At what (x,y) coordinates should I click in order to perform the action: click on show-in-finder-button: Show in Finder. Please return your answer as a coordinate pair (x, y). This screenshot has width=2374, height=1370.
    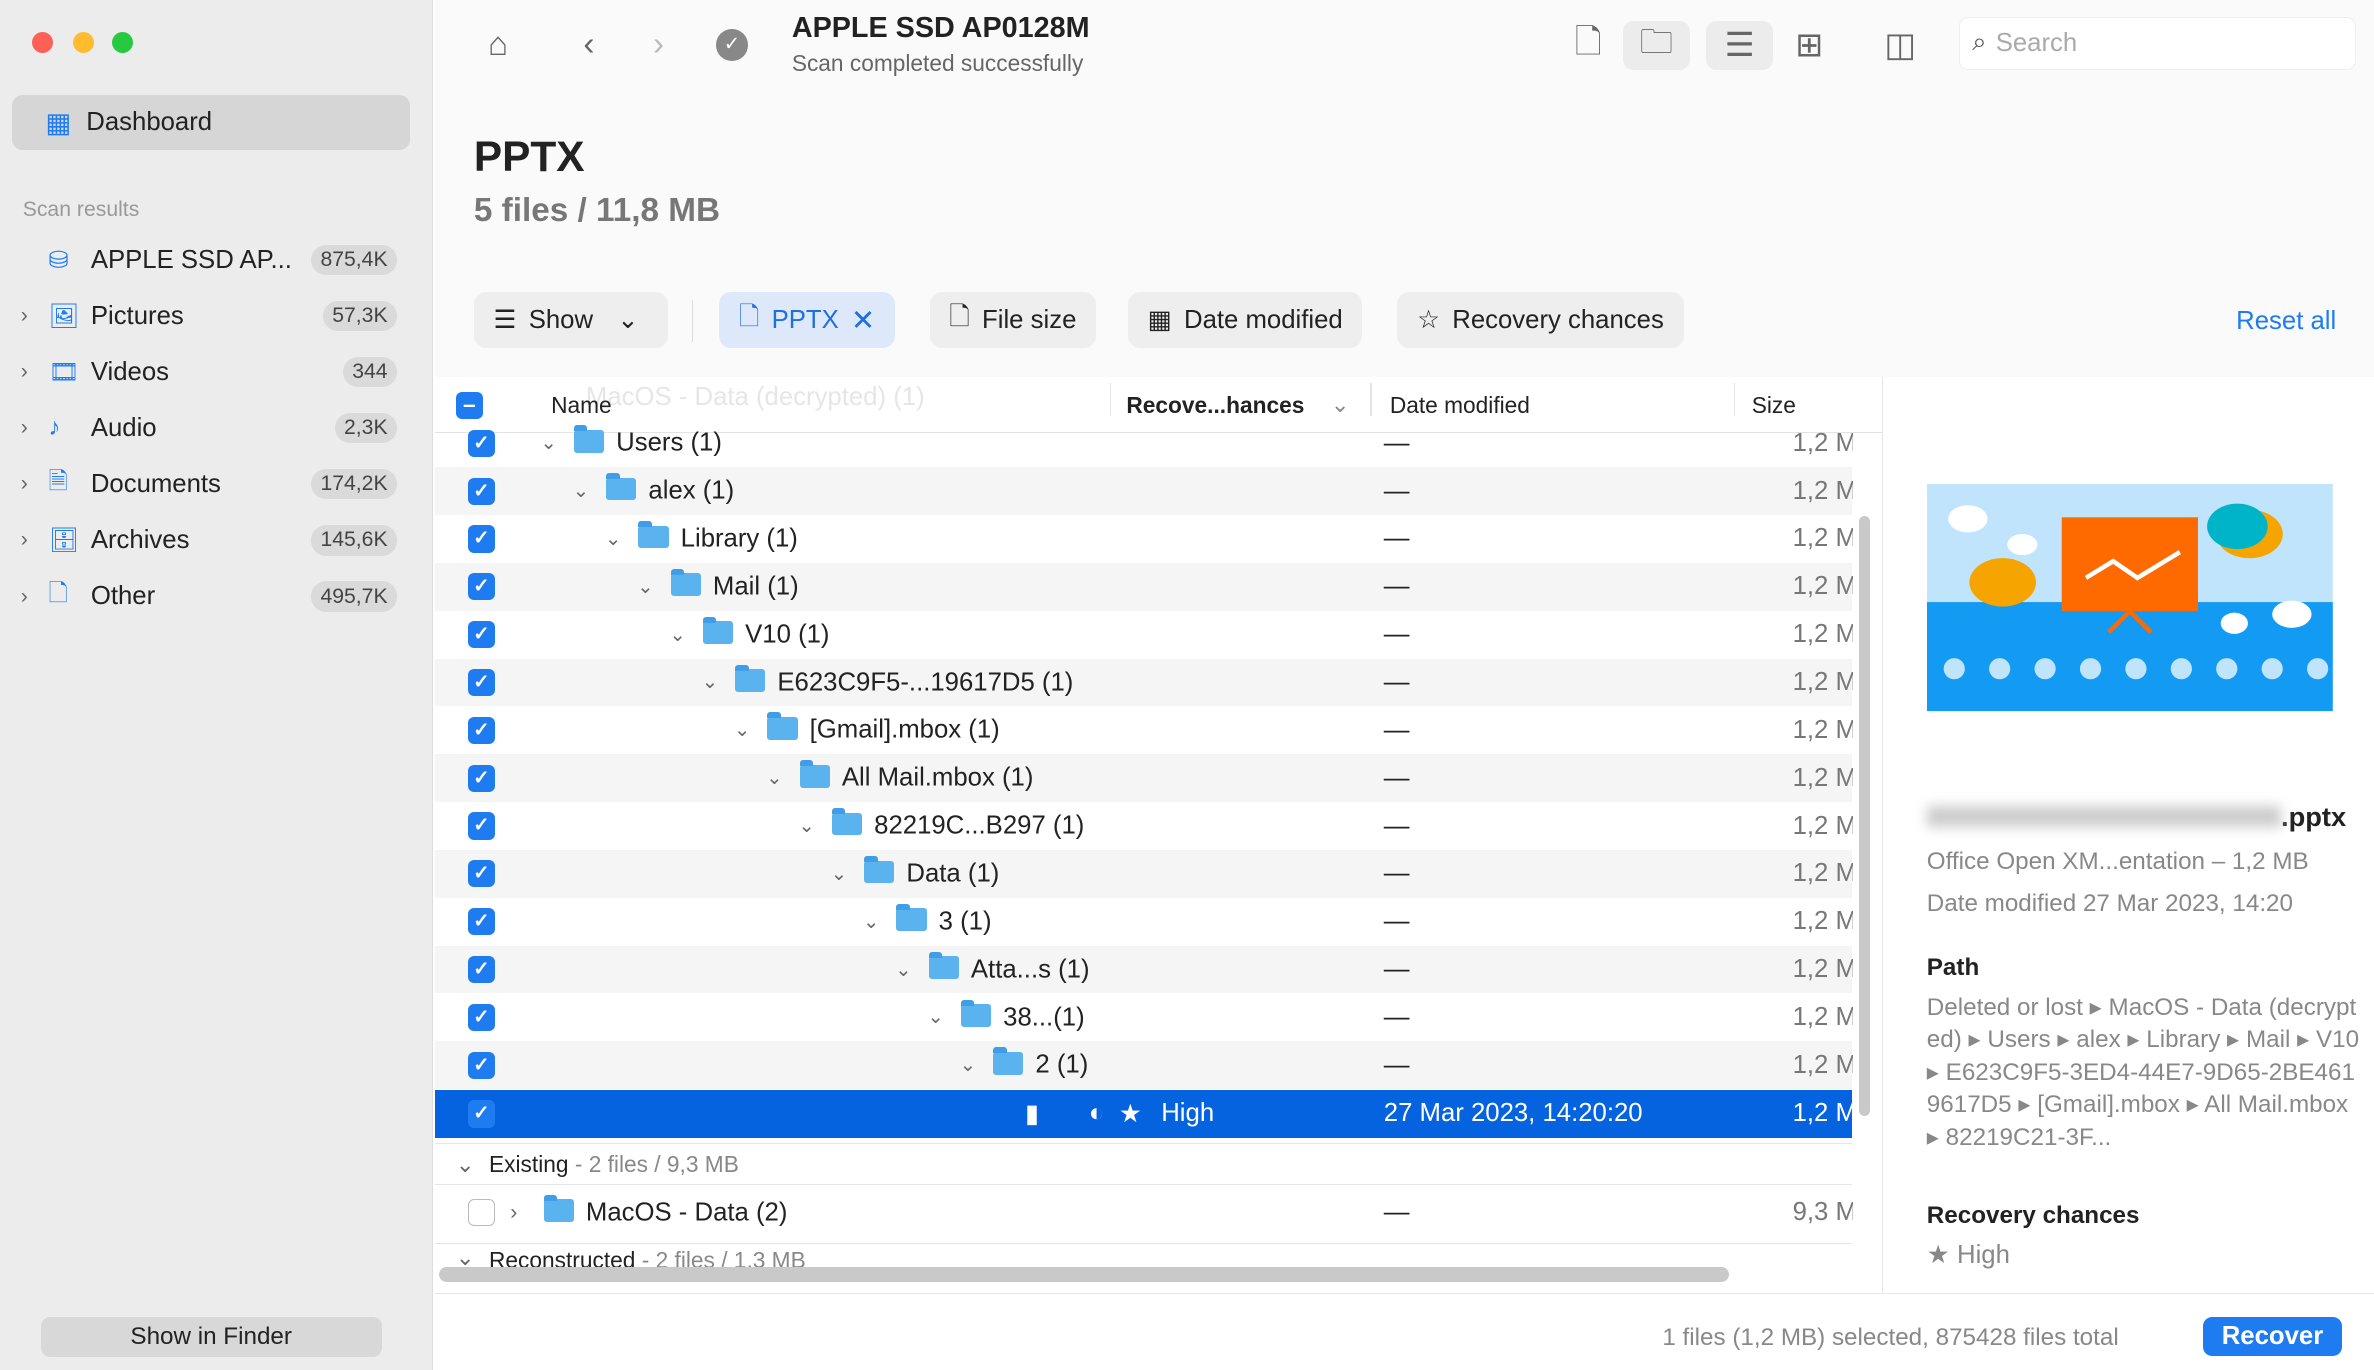
    Looking at the image, I should click on (211, 1337).